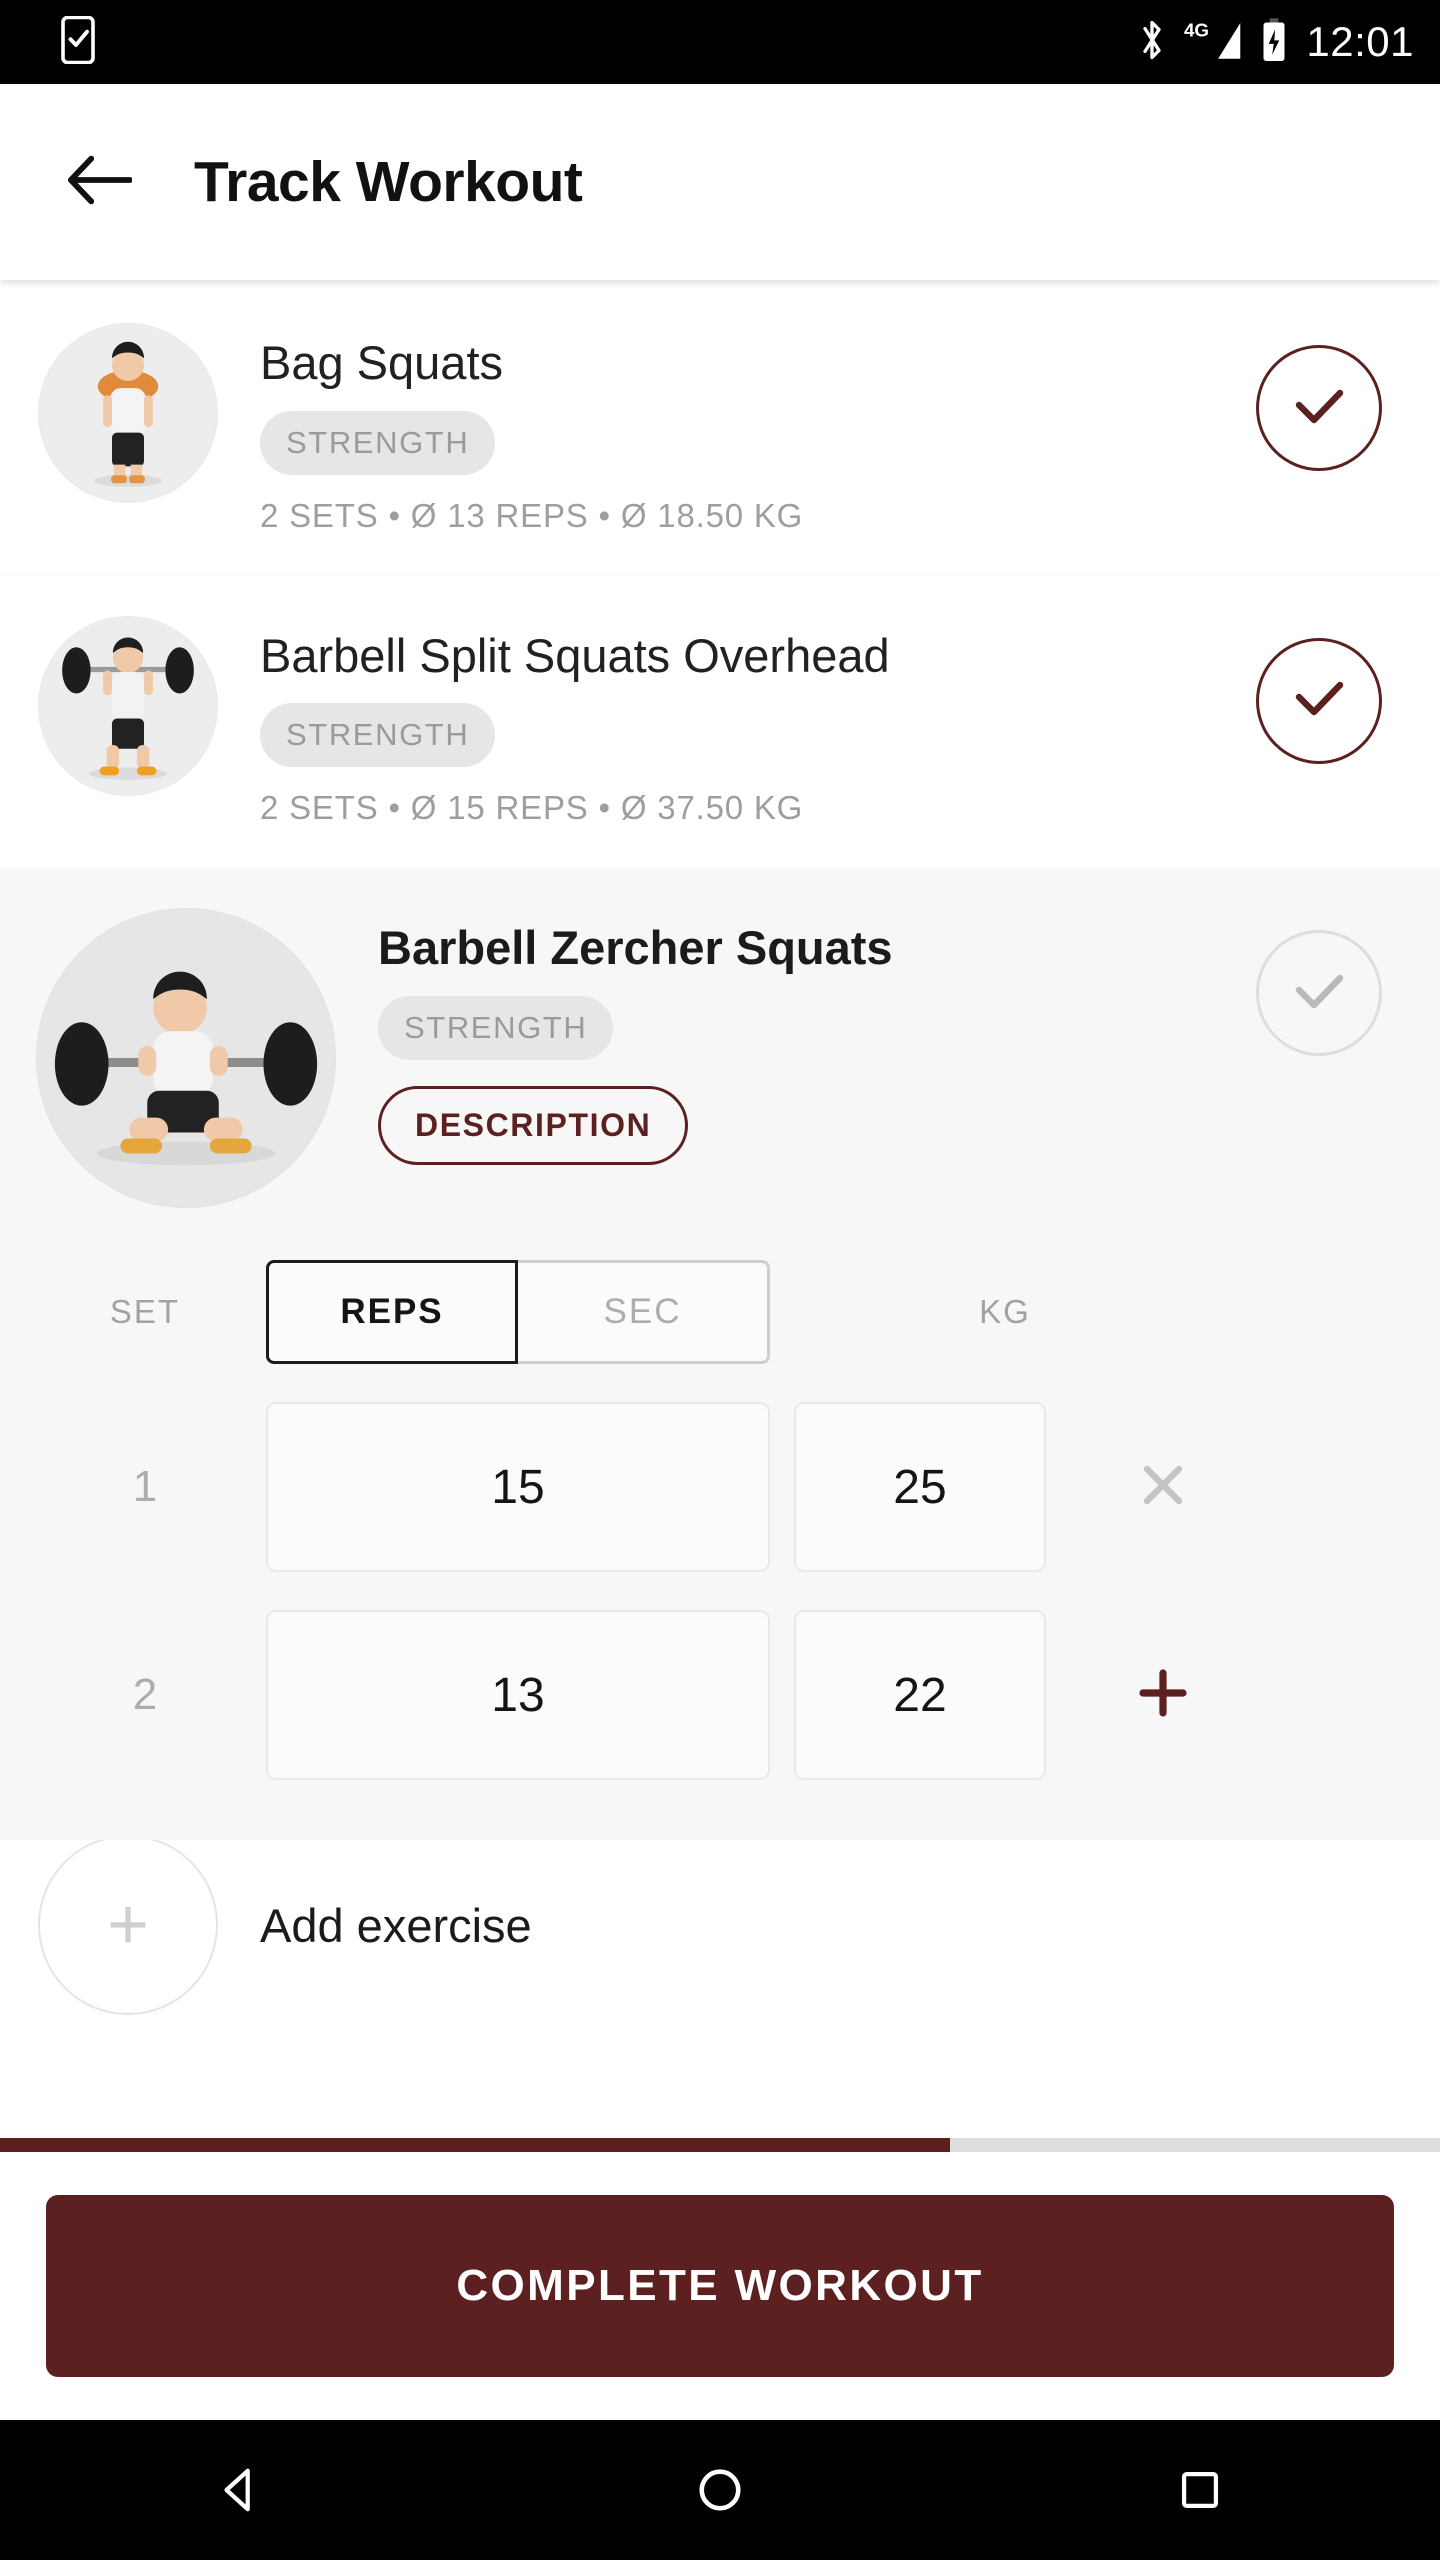 Image resolution: width=1440 pixels, height=2560 pixels. I want to click on set-row: 2 13 22, so click(720, 1695).